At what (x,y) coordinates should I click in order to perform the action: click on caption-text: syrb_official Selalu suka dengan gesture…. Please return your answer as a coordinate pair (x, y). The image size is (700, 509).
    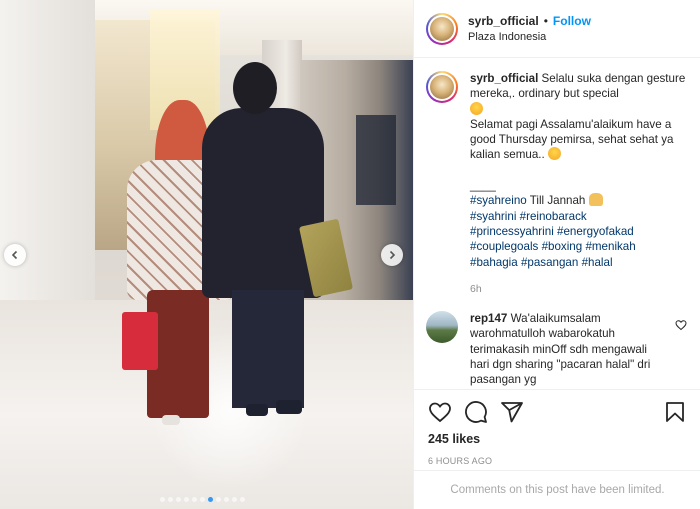
    Looking at the image, I should click on (579, 184).